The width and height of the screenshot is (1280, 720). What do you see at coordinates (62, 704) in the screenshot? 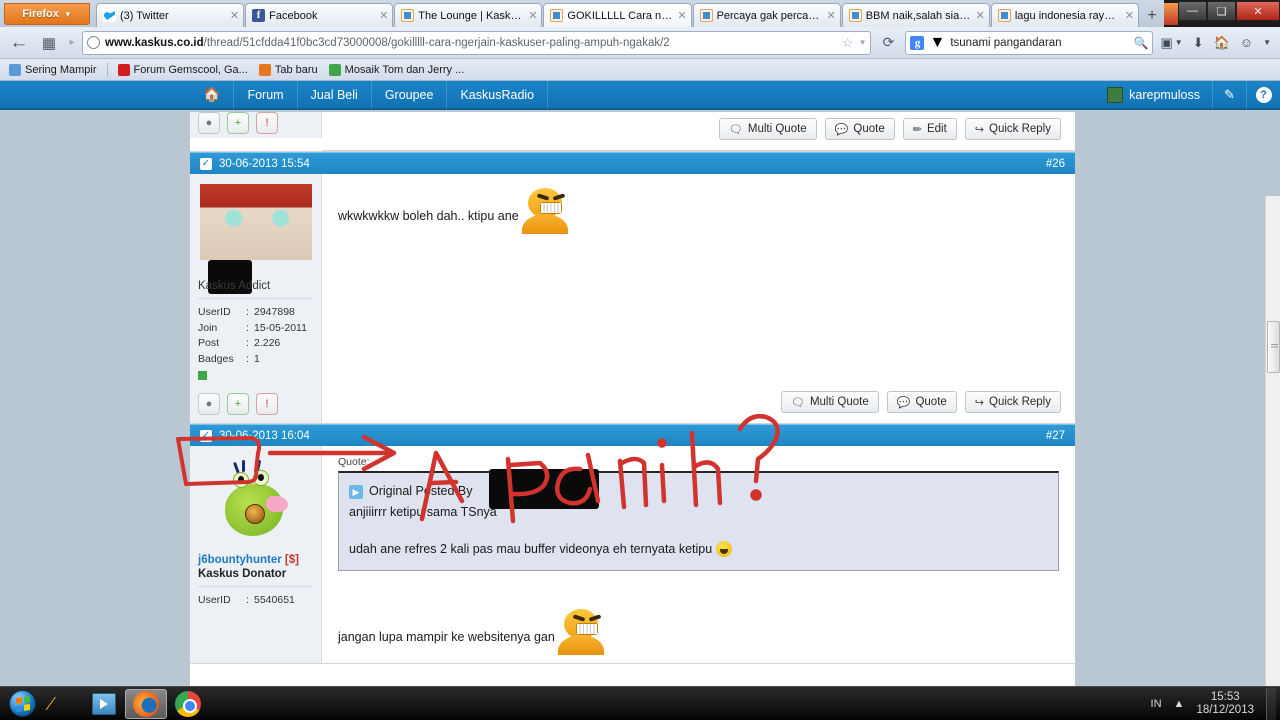
I see `taskbar-item-winamp: ⁄` at bounding box center [62, 704].